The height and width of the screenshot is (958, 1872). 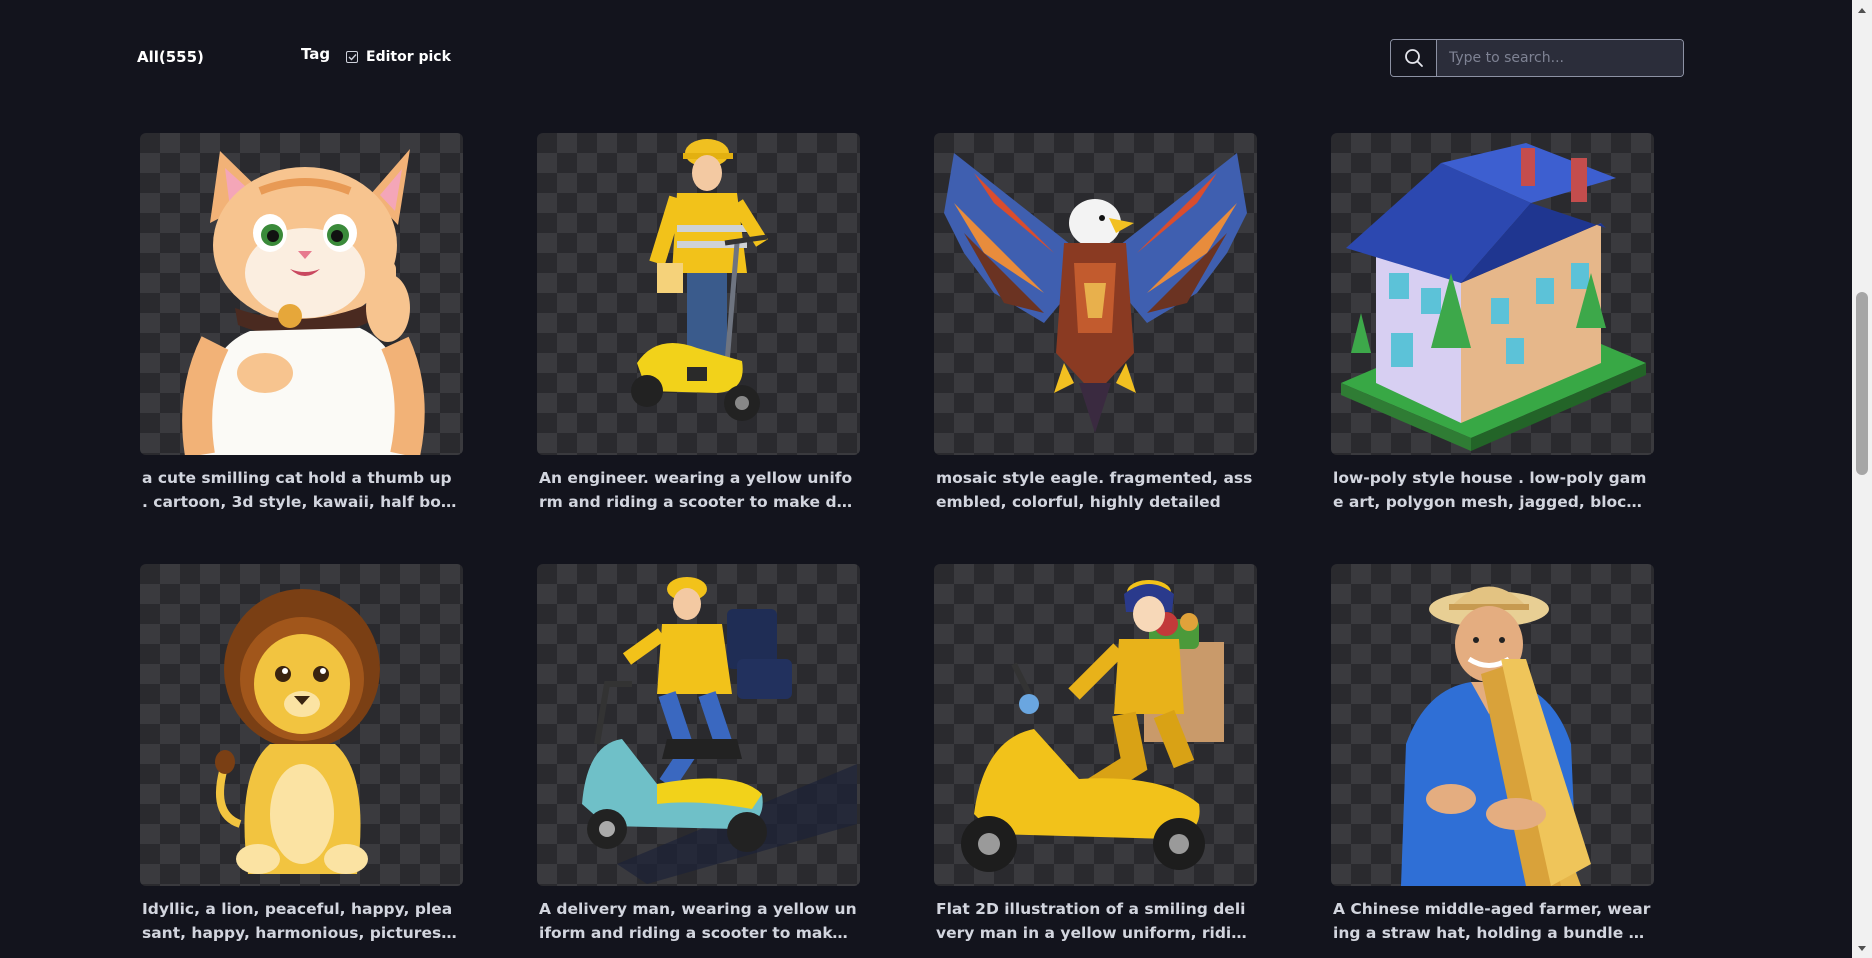 I want to click on editor-pick-label: Editor pick, so click(x=408, y=57).